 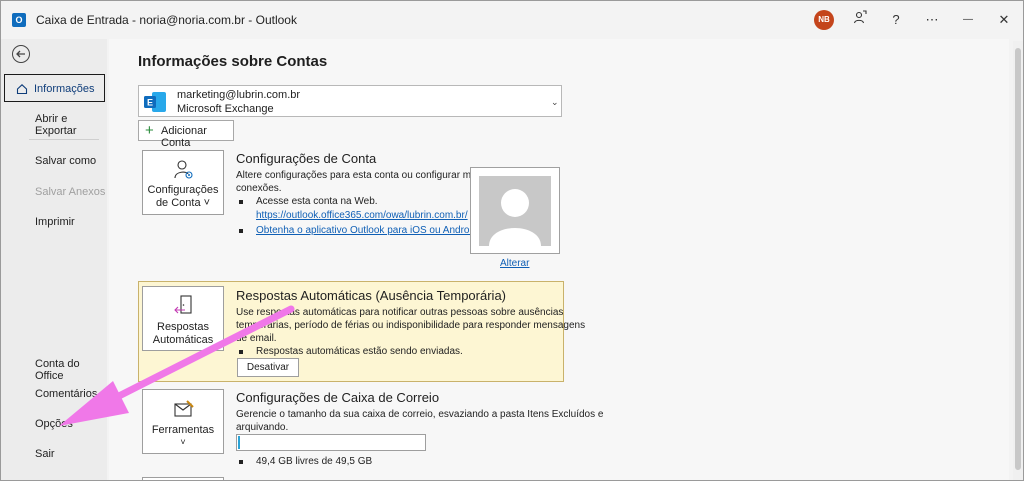 What do you see at coordinates (183, 203) in the screenshot?
I see `tile-label: de Conta ˅` at bounding box center [183, 203].